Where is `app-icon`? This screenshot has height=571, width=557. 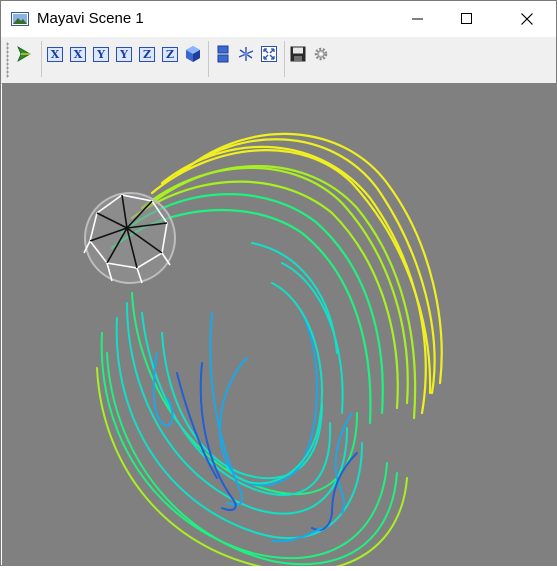
app-icon is located at coordinates (20, 19).